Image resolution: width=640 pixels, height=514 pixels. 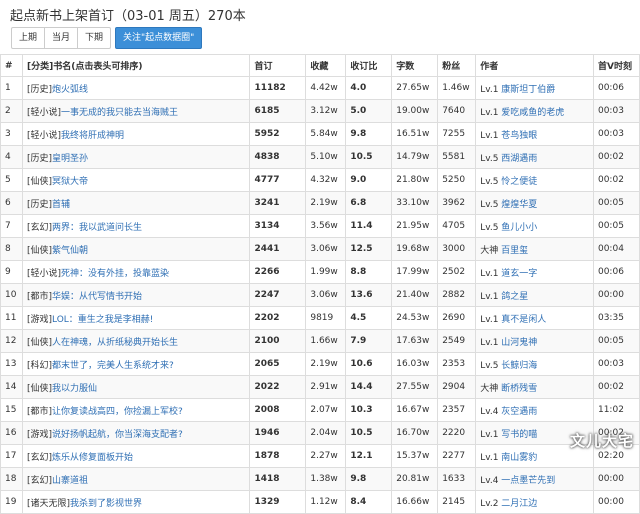 I want to click on author-link: 煌煌华夏, so click(x=519, y=205).